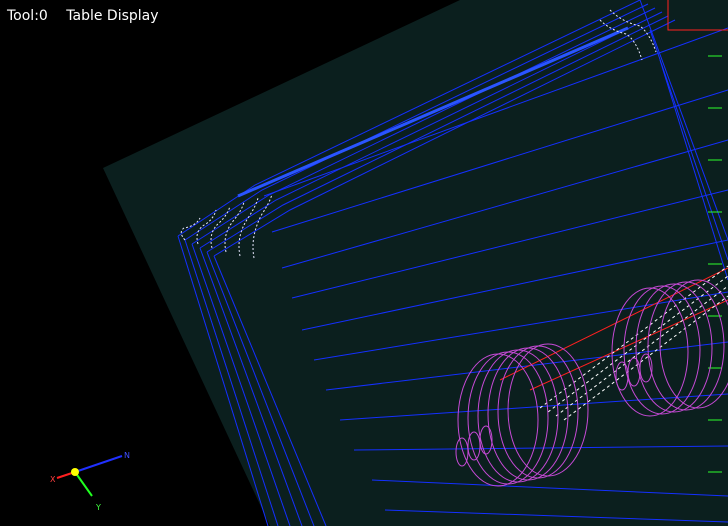 The image size is (728, 526). I want to click on tool-indicator: Tool:0, so click(27, 16).